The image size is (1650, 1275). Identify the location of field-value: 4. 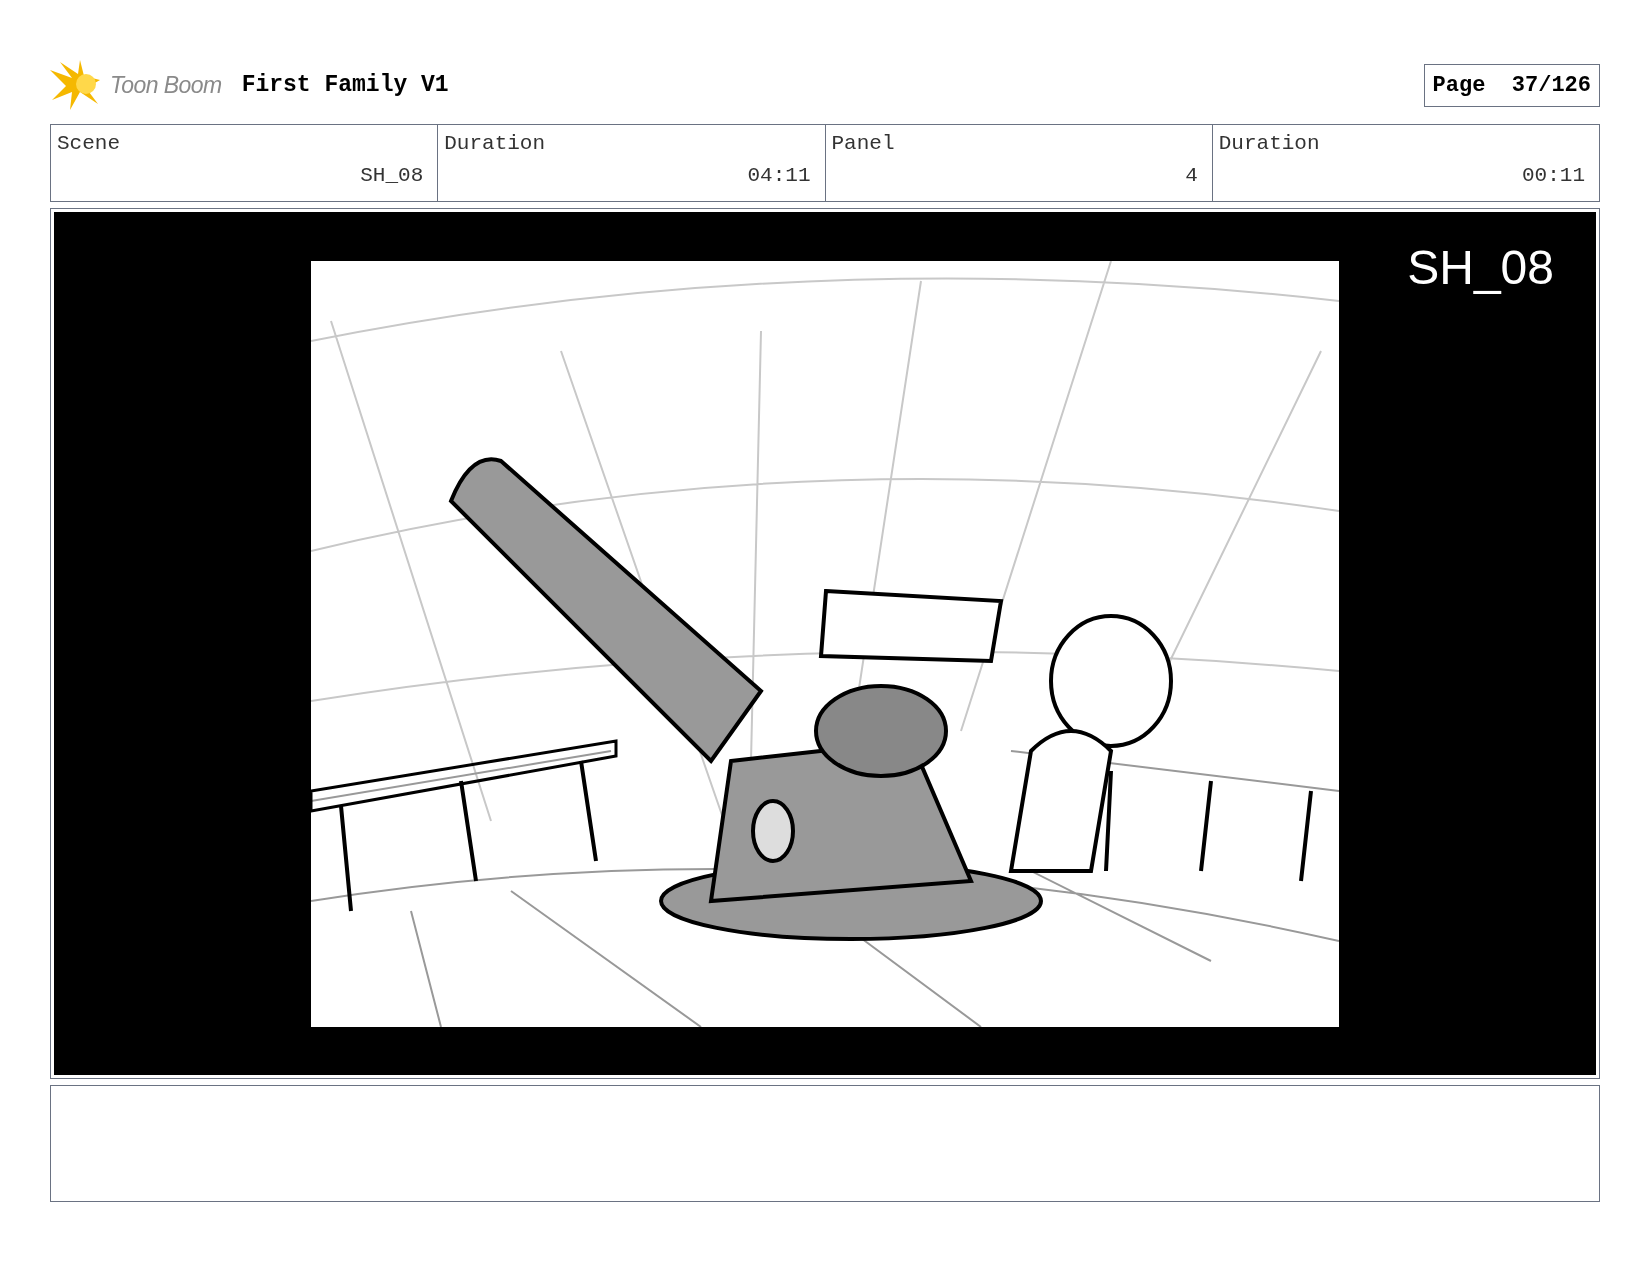
(1191, 176).